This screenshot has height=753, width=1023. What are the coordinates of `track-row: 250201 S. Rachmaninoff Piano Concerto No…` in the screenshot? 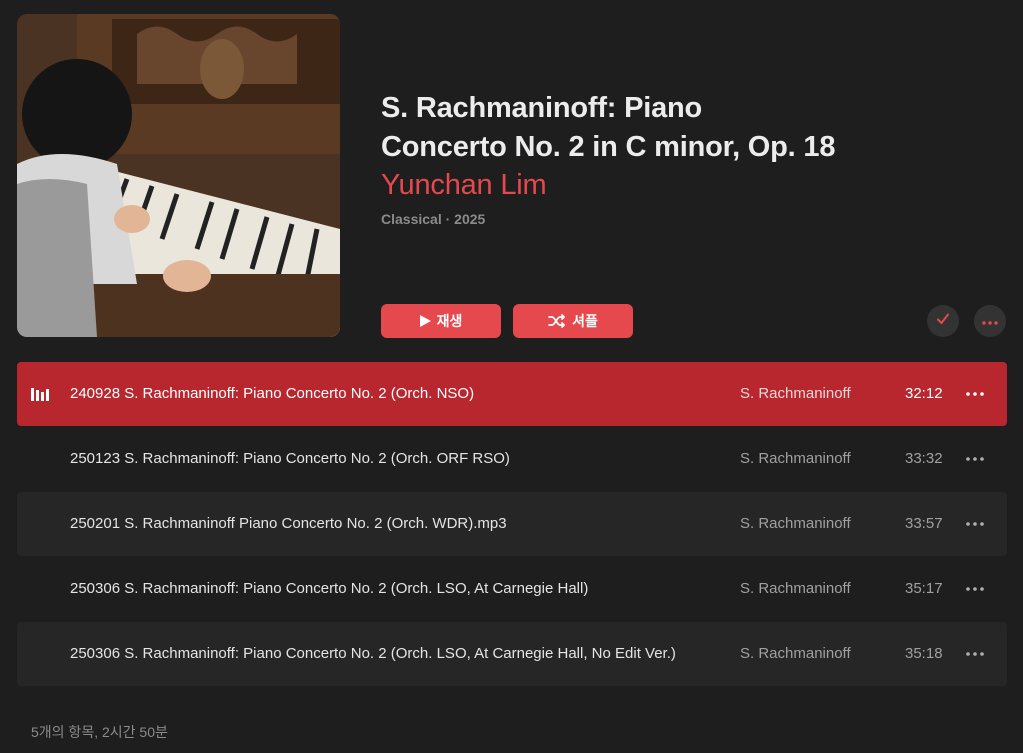 It's located at (512, 524).